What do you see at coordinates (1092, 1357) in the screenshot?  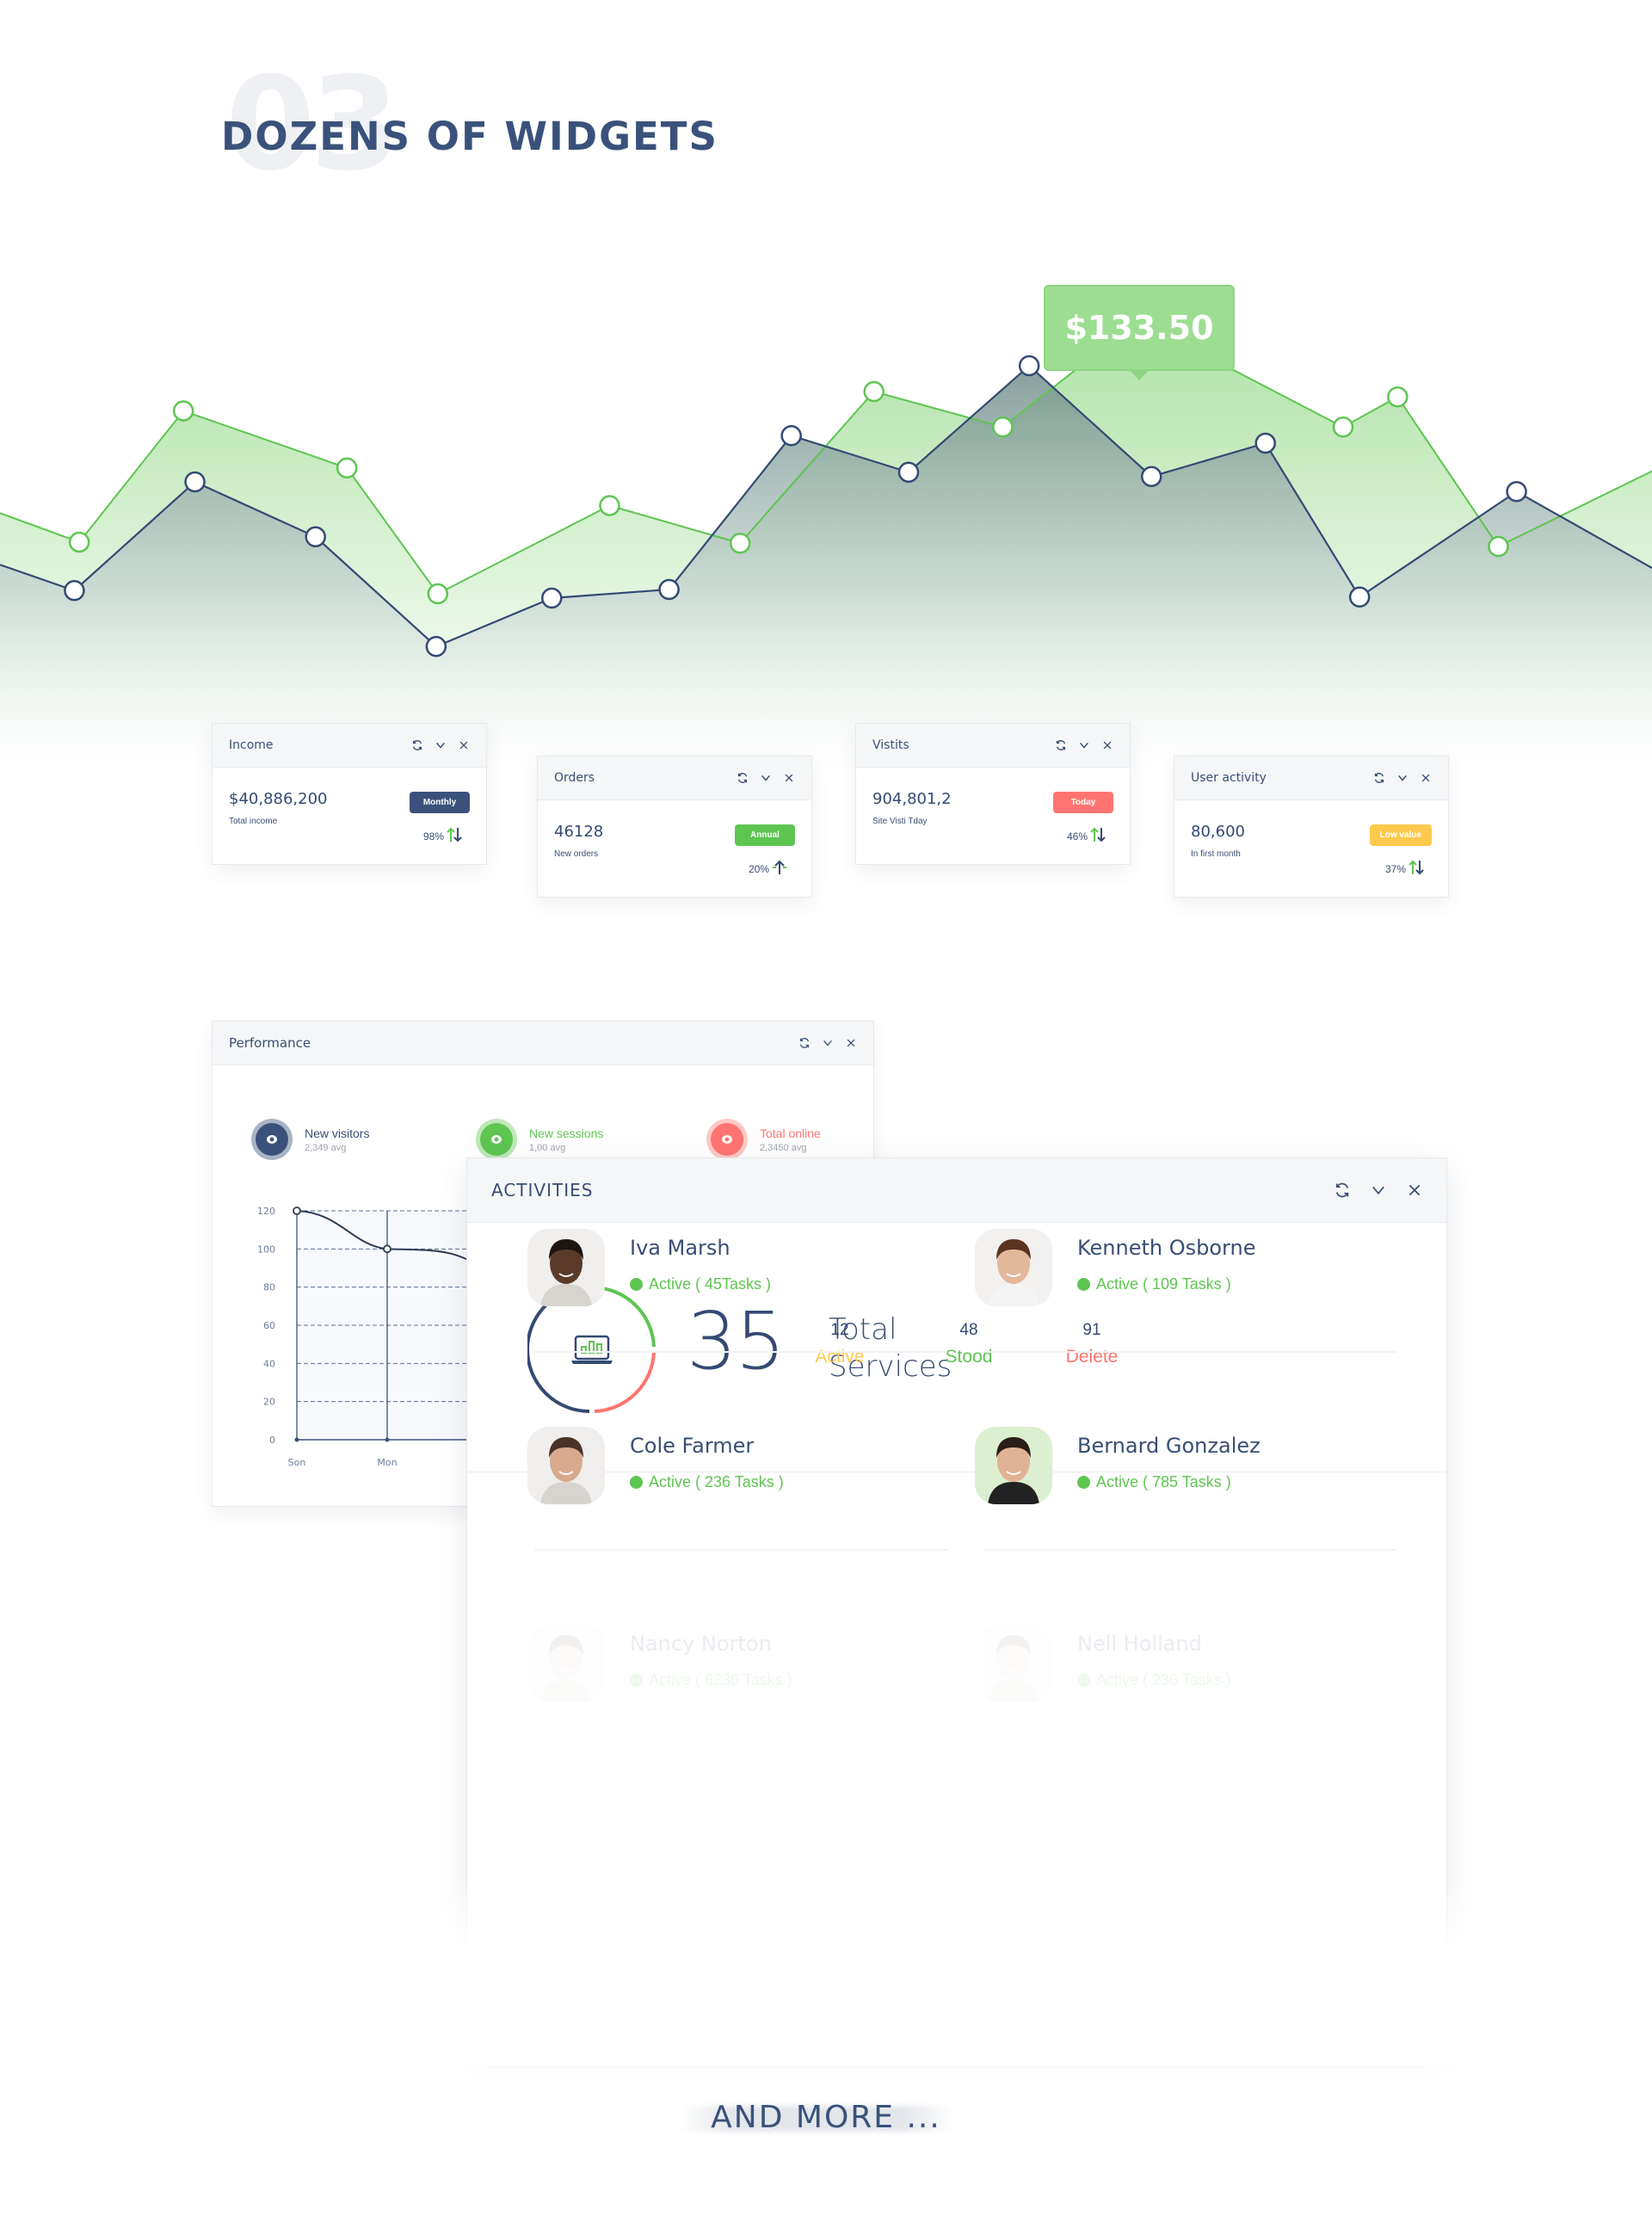 I see `activity-stat-label: Delete` at bounding box center [1092, 1357].